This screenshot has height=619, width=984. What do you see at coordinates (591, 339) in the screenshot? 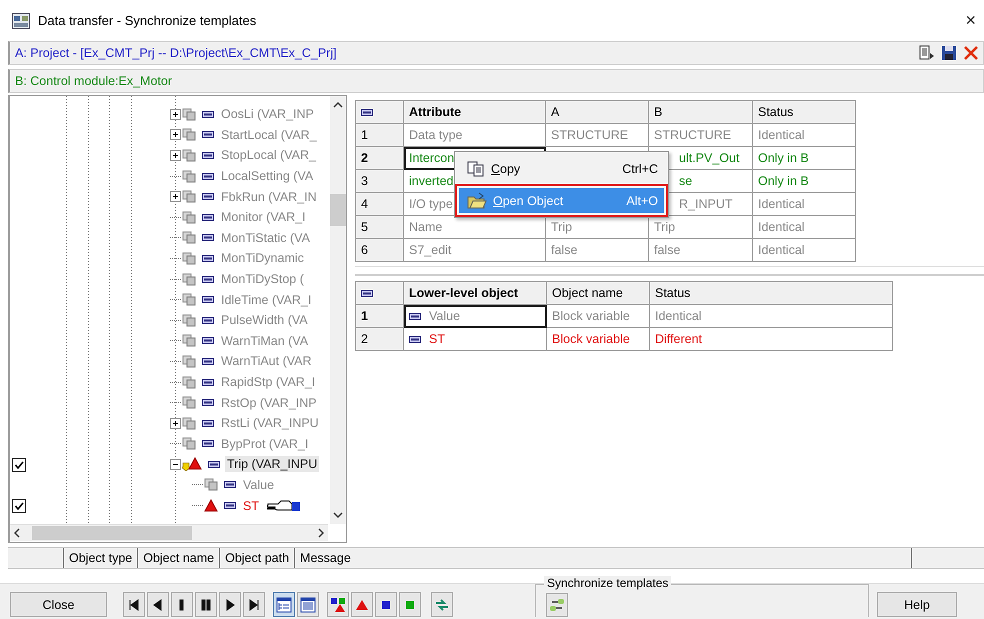
I see `table-cell: Block variable` at bounding box center [591, 339].